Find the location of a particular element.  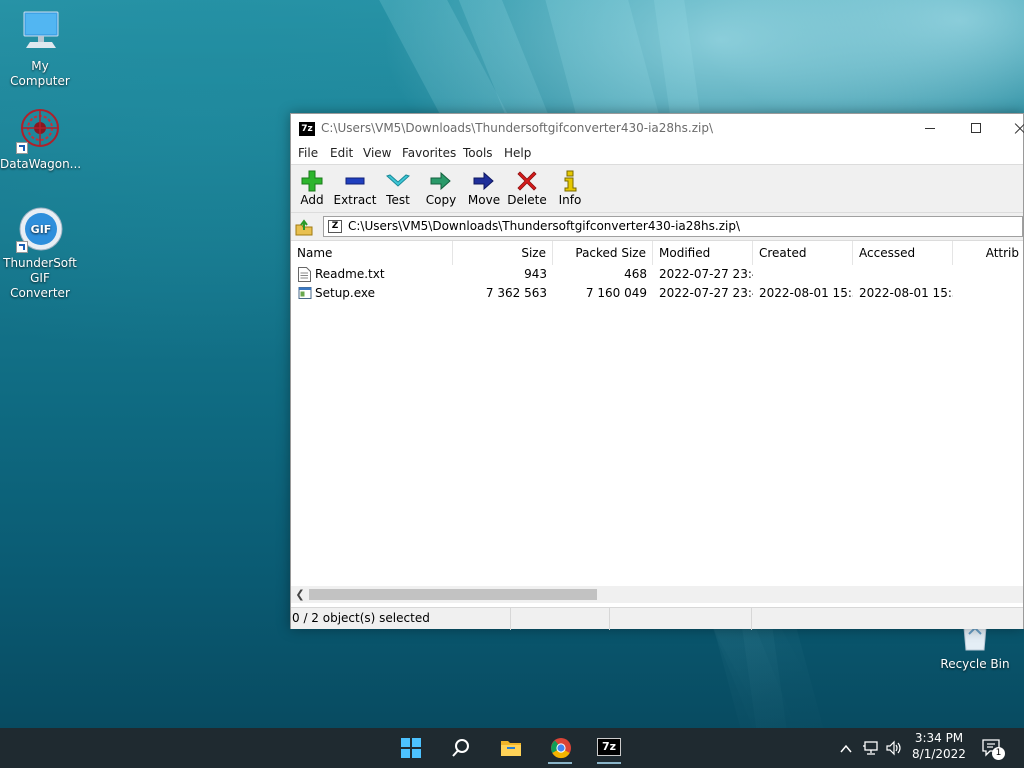

check-icon is located at coordinates (398, 180).